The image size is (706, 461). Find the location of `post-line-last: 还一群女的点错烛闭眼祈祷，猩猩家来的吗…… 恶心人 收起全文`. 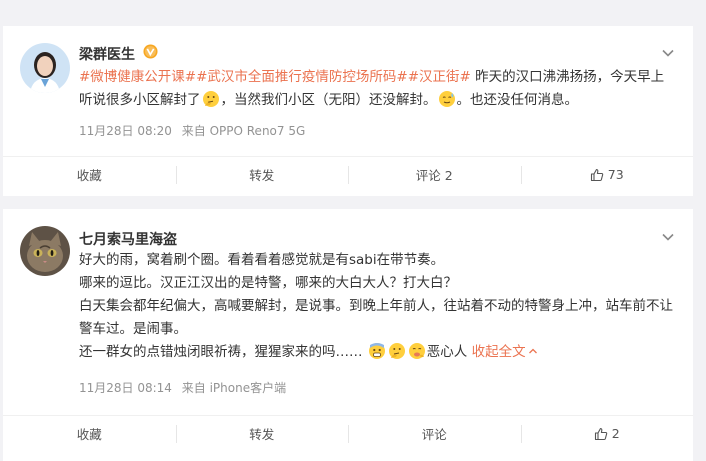

post-line-last: 还一群女的点错烛闭眼祈祷，猩猩家来的吗…… 恶心人 收起全文 is located at coordinates (376, 352).